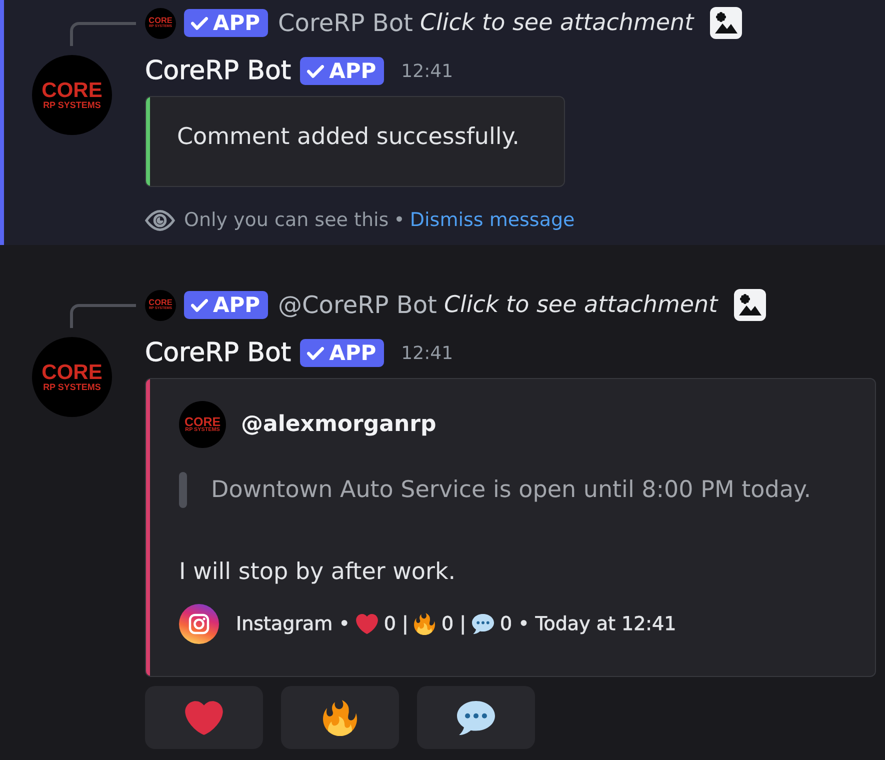  Describe the element at coordinates (588, 624) in the screenshot. I see `footer-text: 0 • Today at 12:41` at that location.